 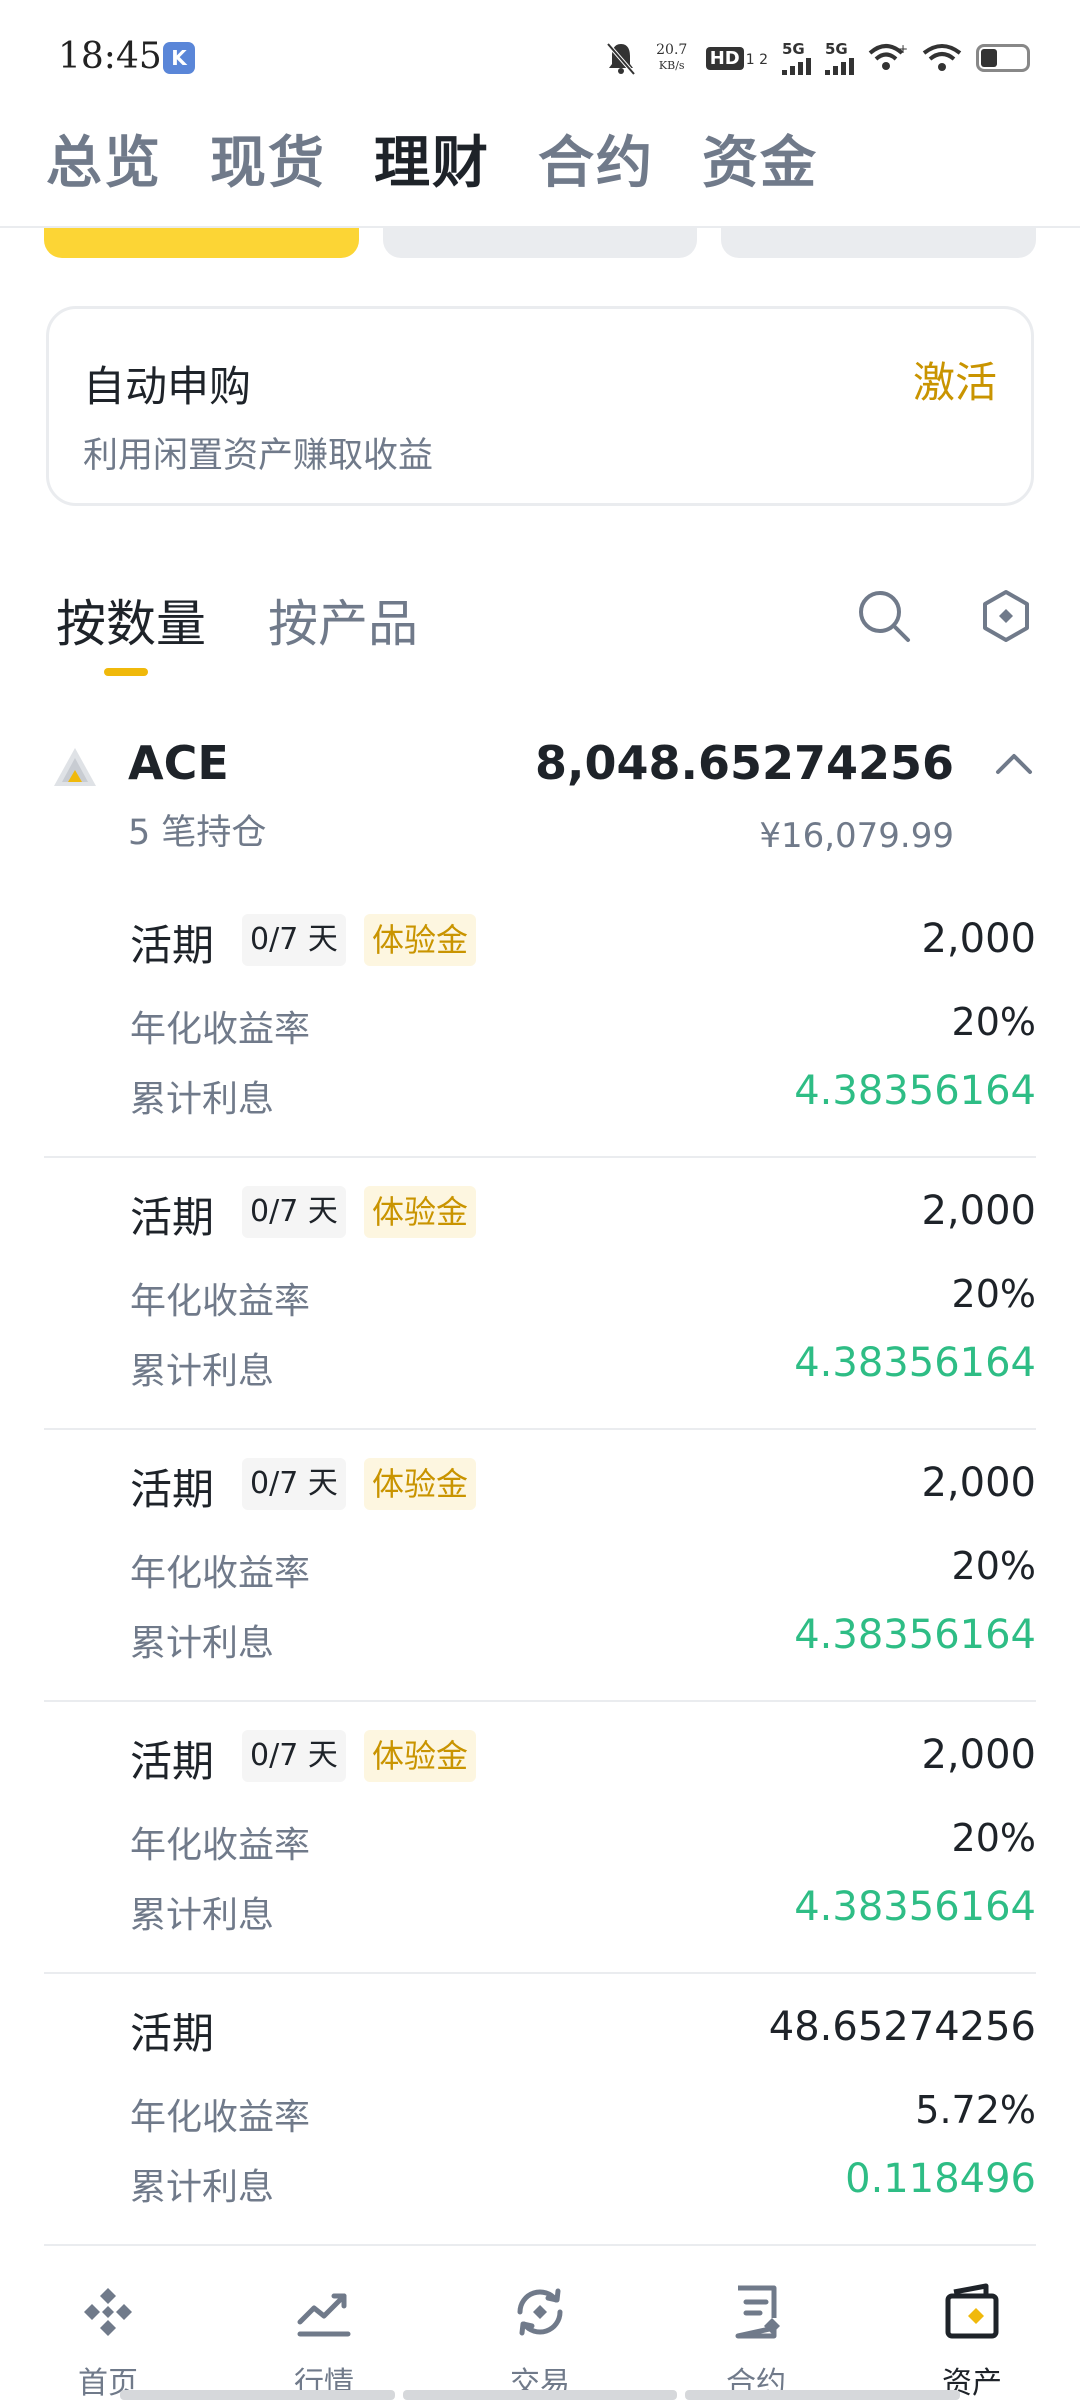 I want to click on hd-icon: HD 1 2, so click(x=736, y=58).